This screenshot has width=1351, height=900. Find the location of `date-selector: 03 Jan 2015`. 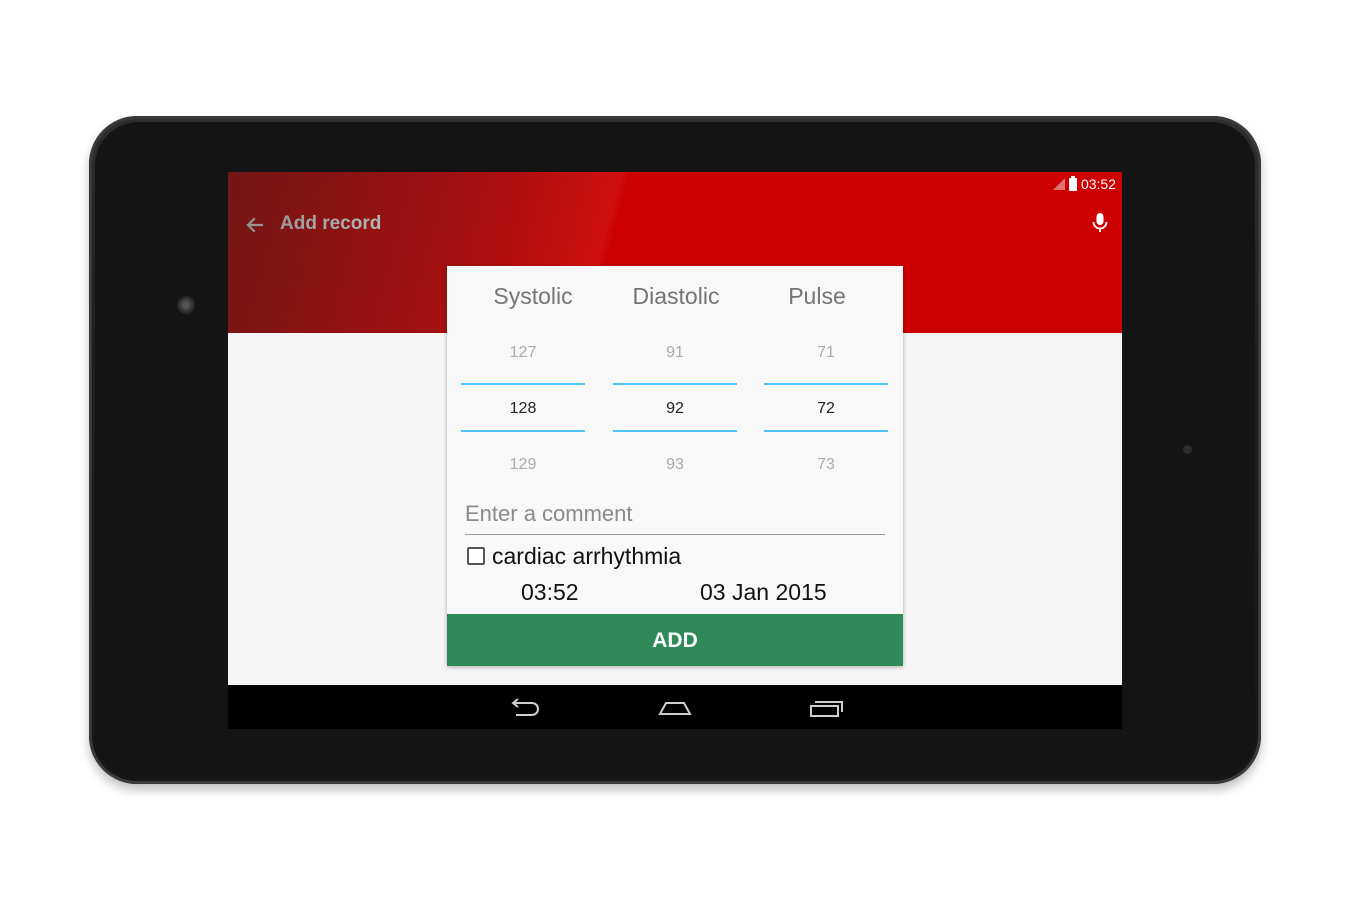

date-selector: 03 Jan 2015 is located at coordinates (763, 592).